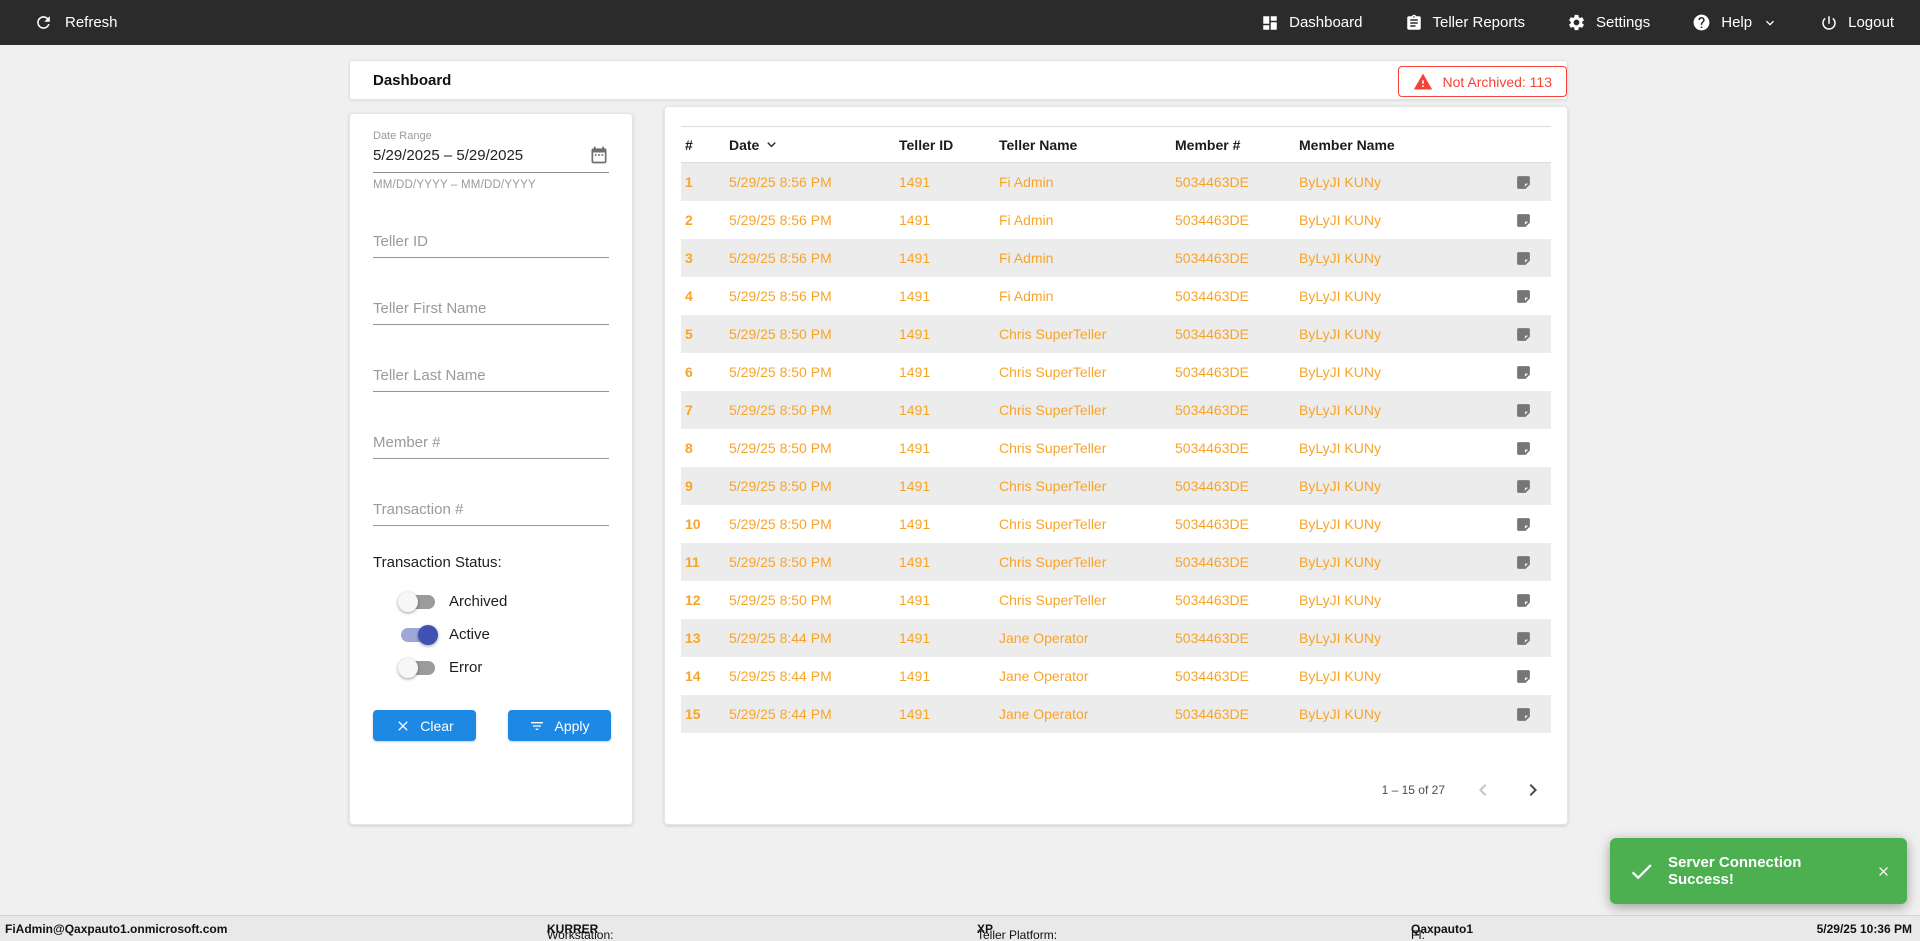 The width and height of the screenshot is (1920, 941). Describe the element at coordinates (689, 182) in the screenshot. I see `row-number: 1` at that location.